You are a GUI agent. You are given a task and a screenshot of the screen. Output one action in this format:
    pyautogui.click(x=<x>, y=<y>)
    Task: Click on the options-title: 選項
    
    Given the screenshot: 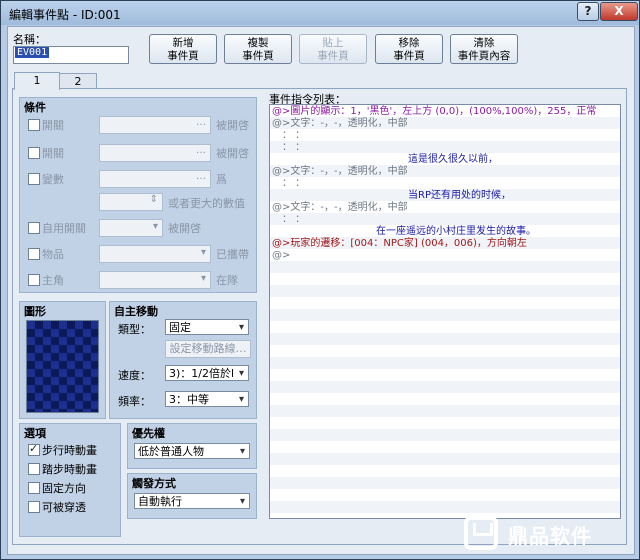 What is the action you would take?
    pyautogui.click(x=35, y=433)
    